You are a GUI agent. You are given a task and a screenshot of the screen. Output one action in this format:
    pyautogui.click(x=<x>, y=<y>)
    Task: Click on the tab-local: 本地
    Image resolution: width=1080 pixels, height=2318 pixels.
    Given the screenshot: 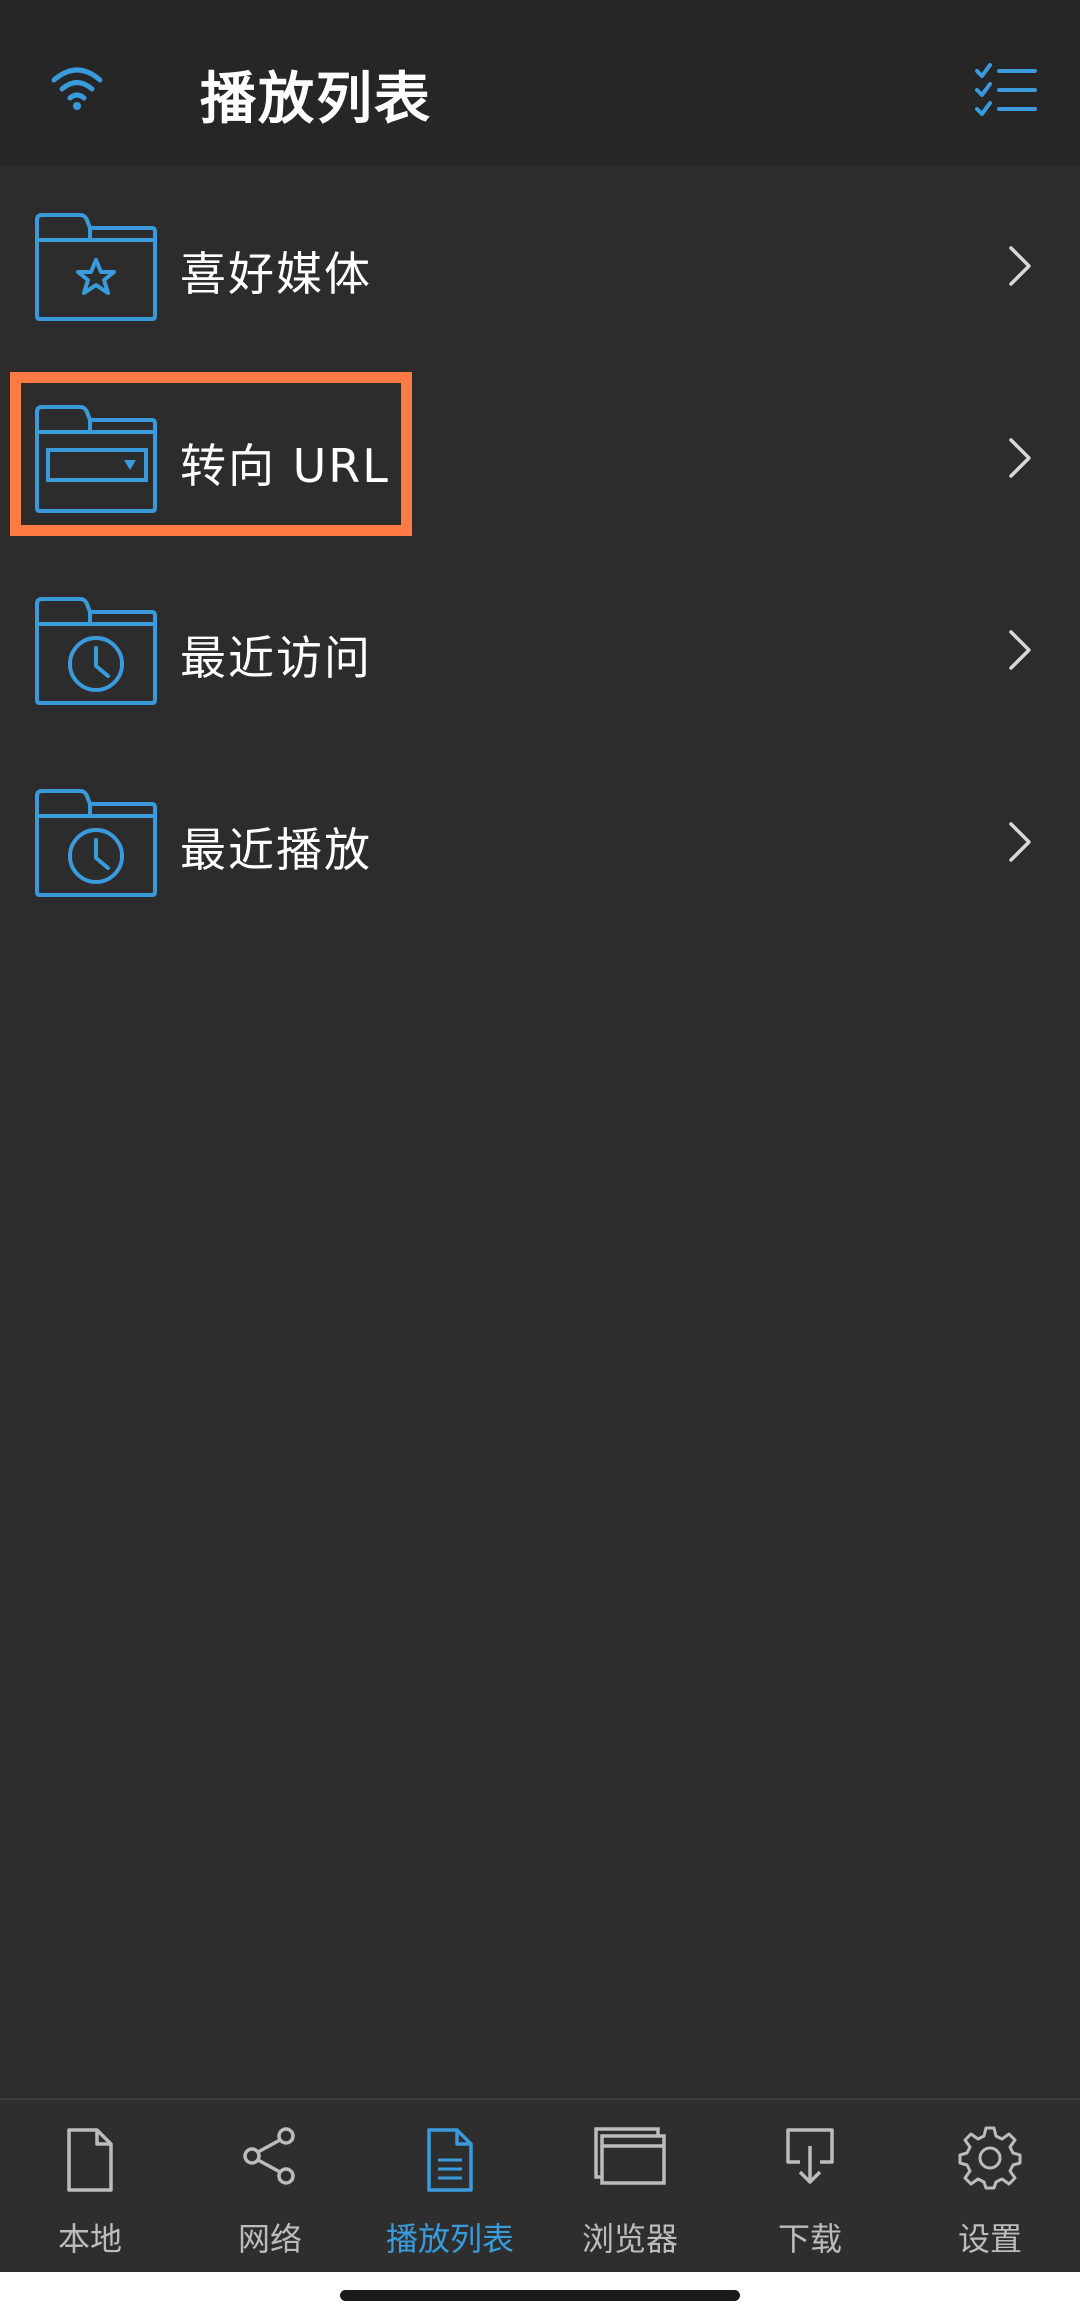 What is the action you would take?
    pyautogui.click(x=90, y=2186)
    